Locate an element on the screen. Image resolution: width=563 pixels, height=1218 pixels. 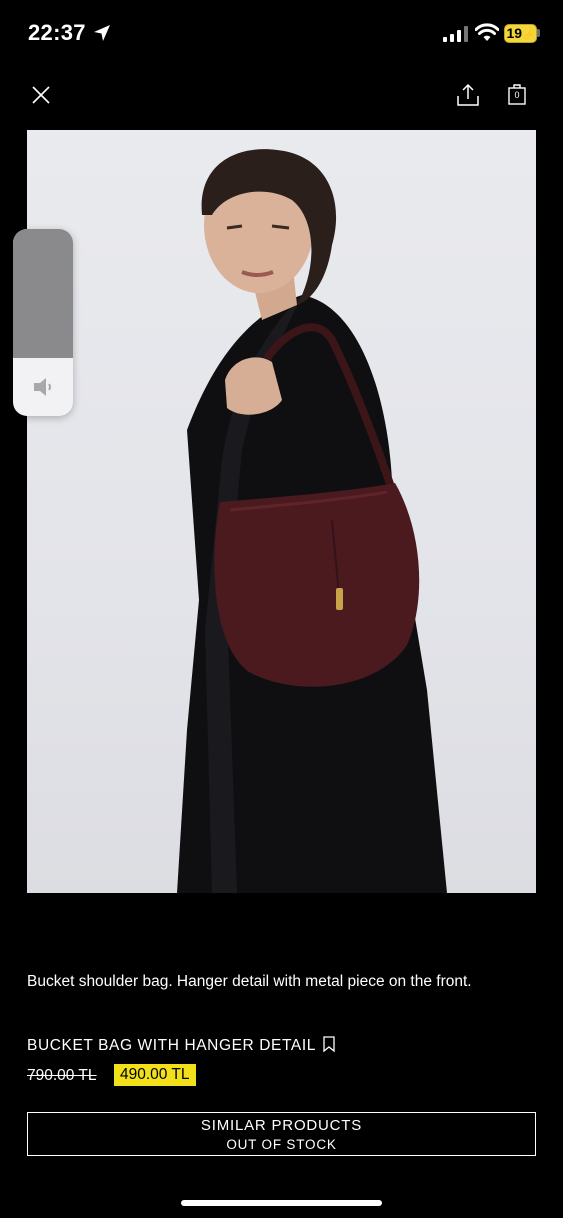
battery-tip is located at coordinates (538, 33).